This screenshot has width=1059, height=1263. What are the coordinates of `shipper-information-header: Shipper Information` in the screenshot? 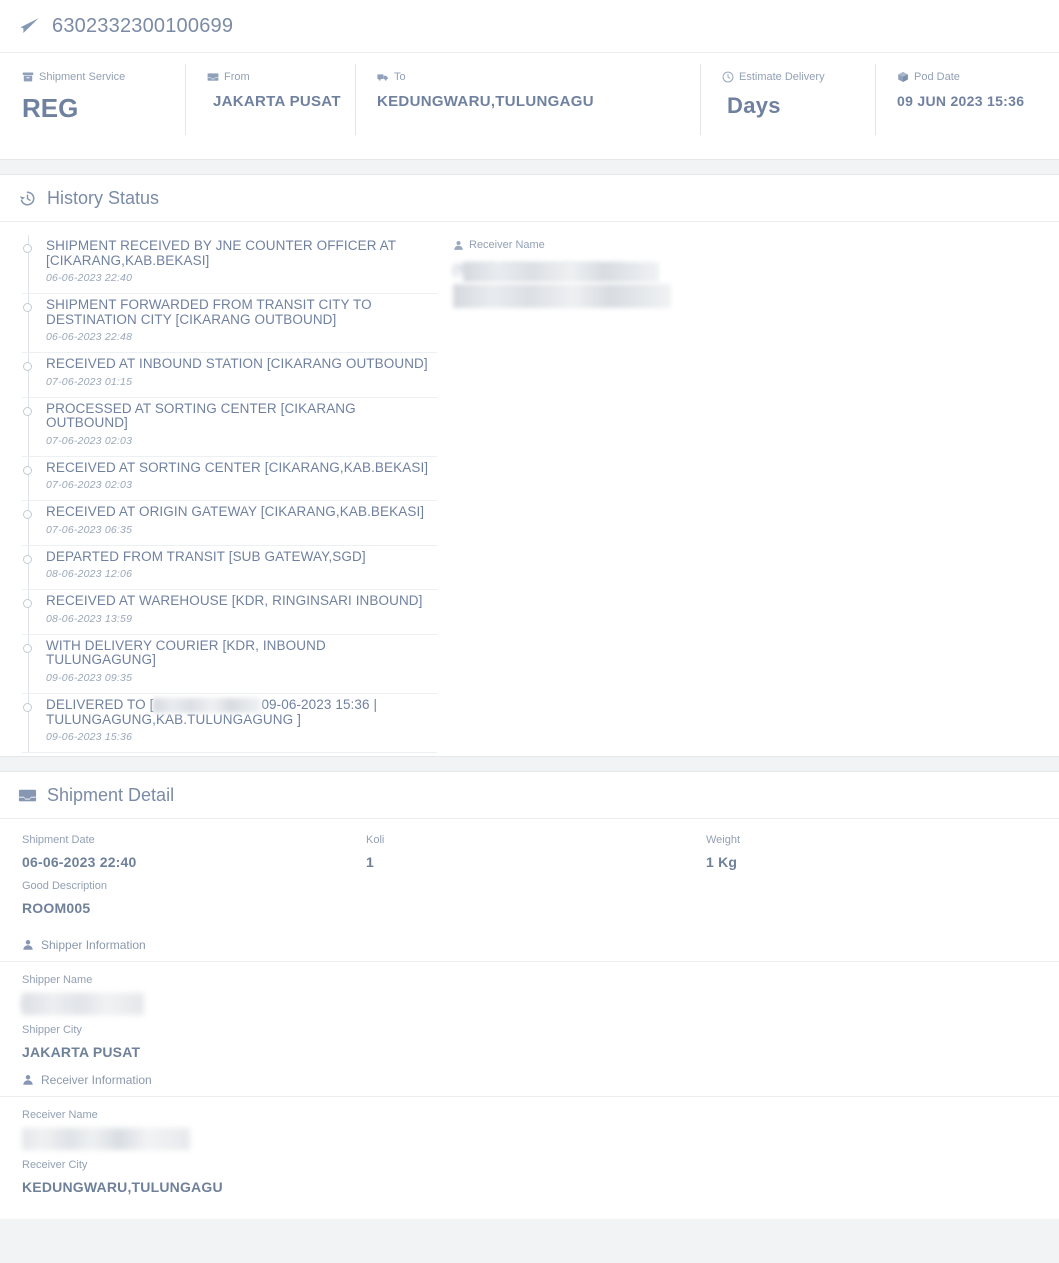 It's located at (529, 950).